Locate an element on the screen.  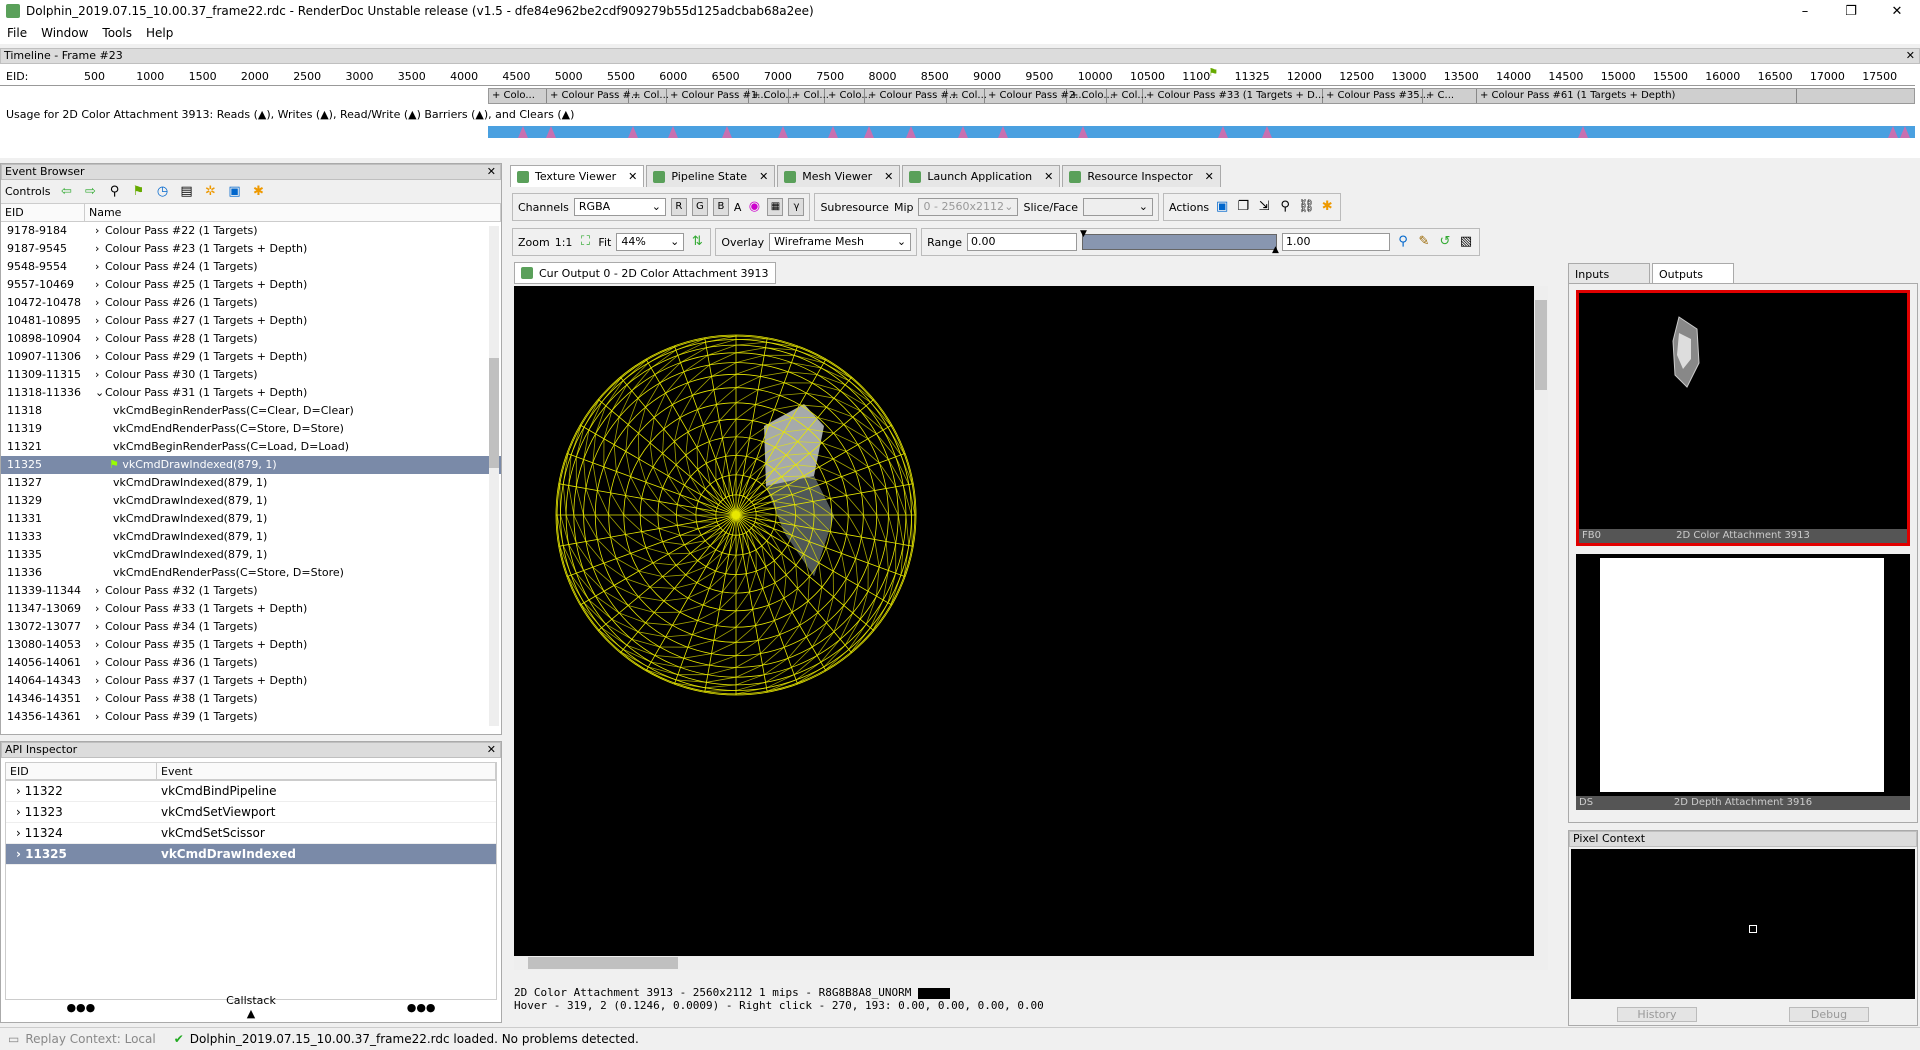
current-event-flag-icon: ⚑ is located at coordinates (1213, 72).